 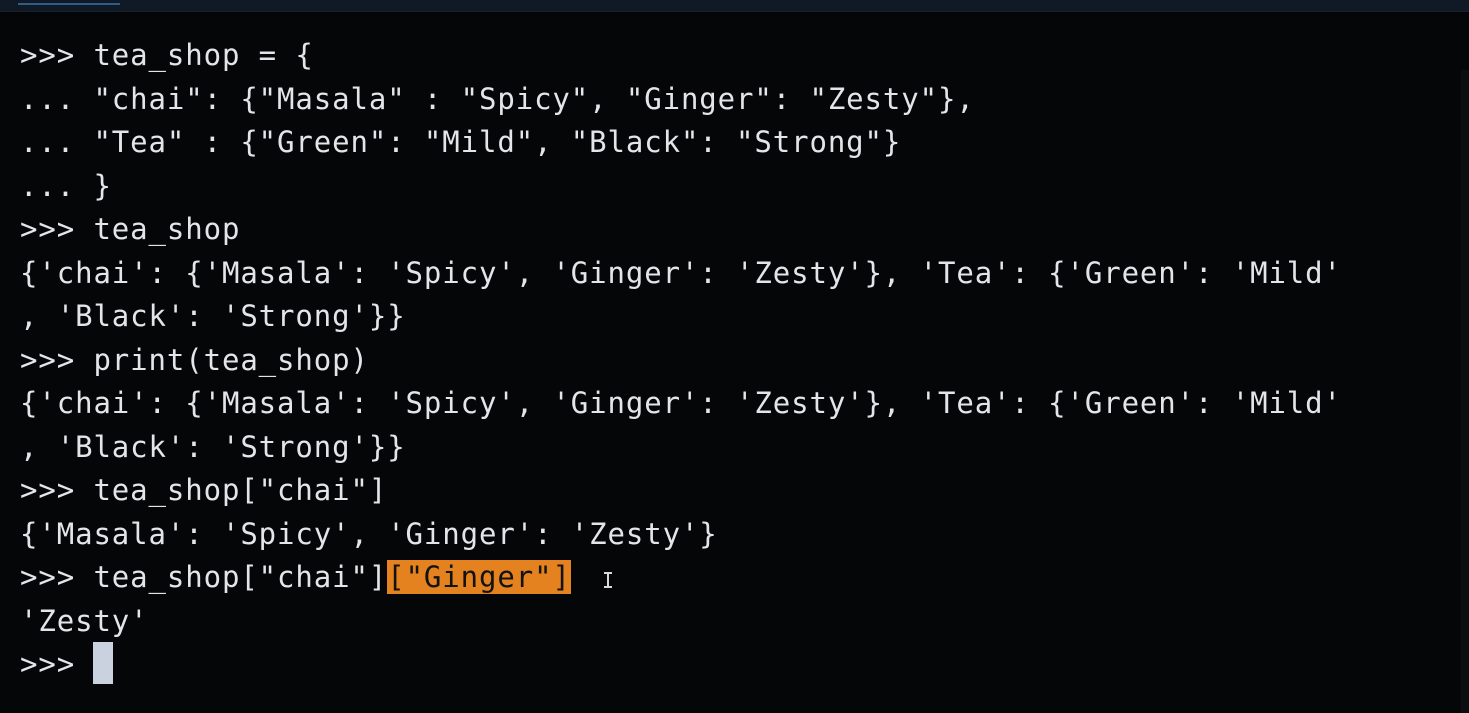 I want to click on scrollbar, so click(x=1465, y=391).